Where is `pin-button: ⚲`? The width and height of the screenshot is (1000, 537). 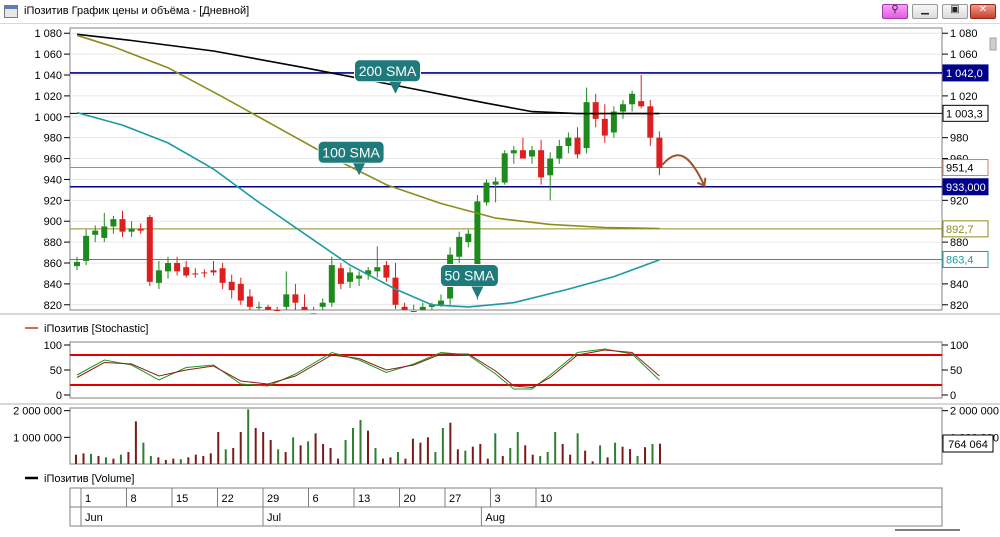
pin-button: ⚲ is located at coordinates (895, 11).